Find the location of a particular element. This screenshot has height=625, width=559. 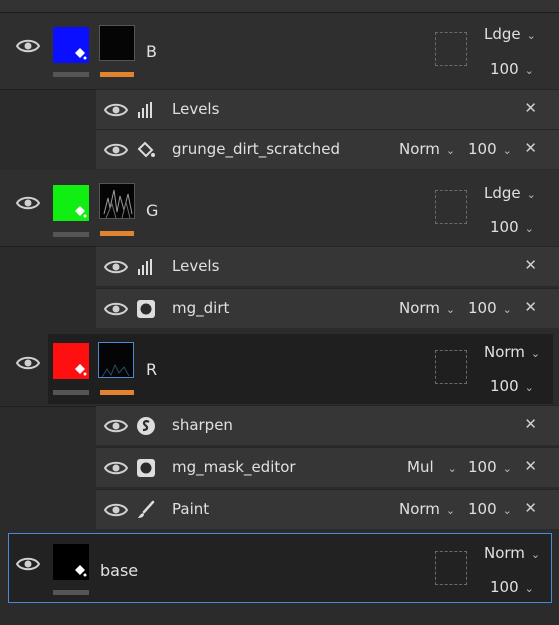

brush-icon is located at coordinates (146, 509).